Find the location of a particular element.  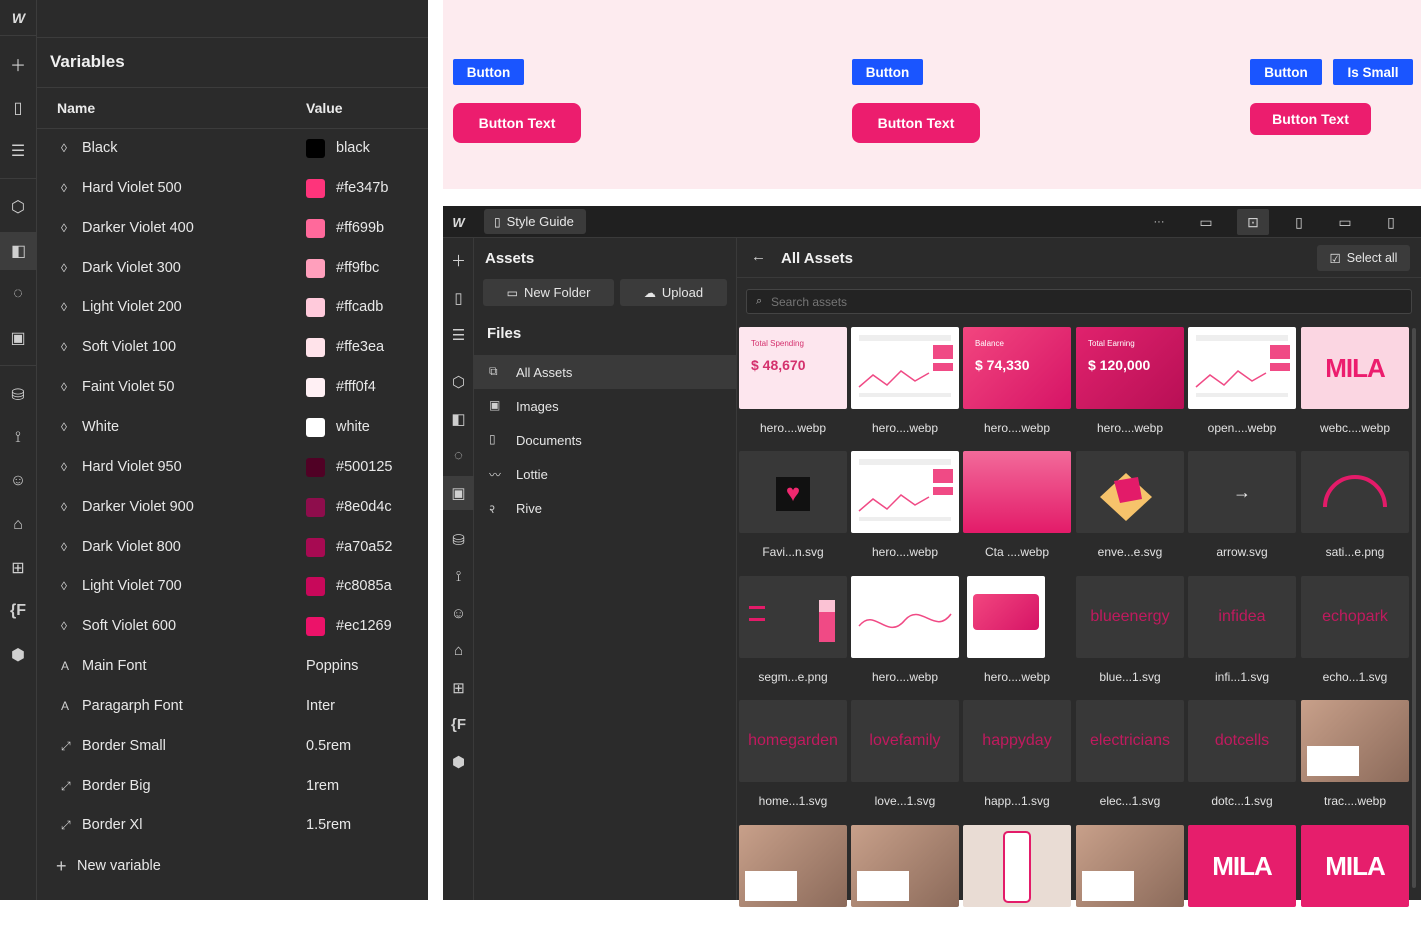

variable-value: 1rem is located at coordinates (322, 786).